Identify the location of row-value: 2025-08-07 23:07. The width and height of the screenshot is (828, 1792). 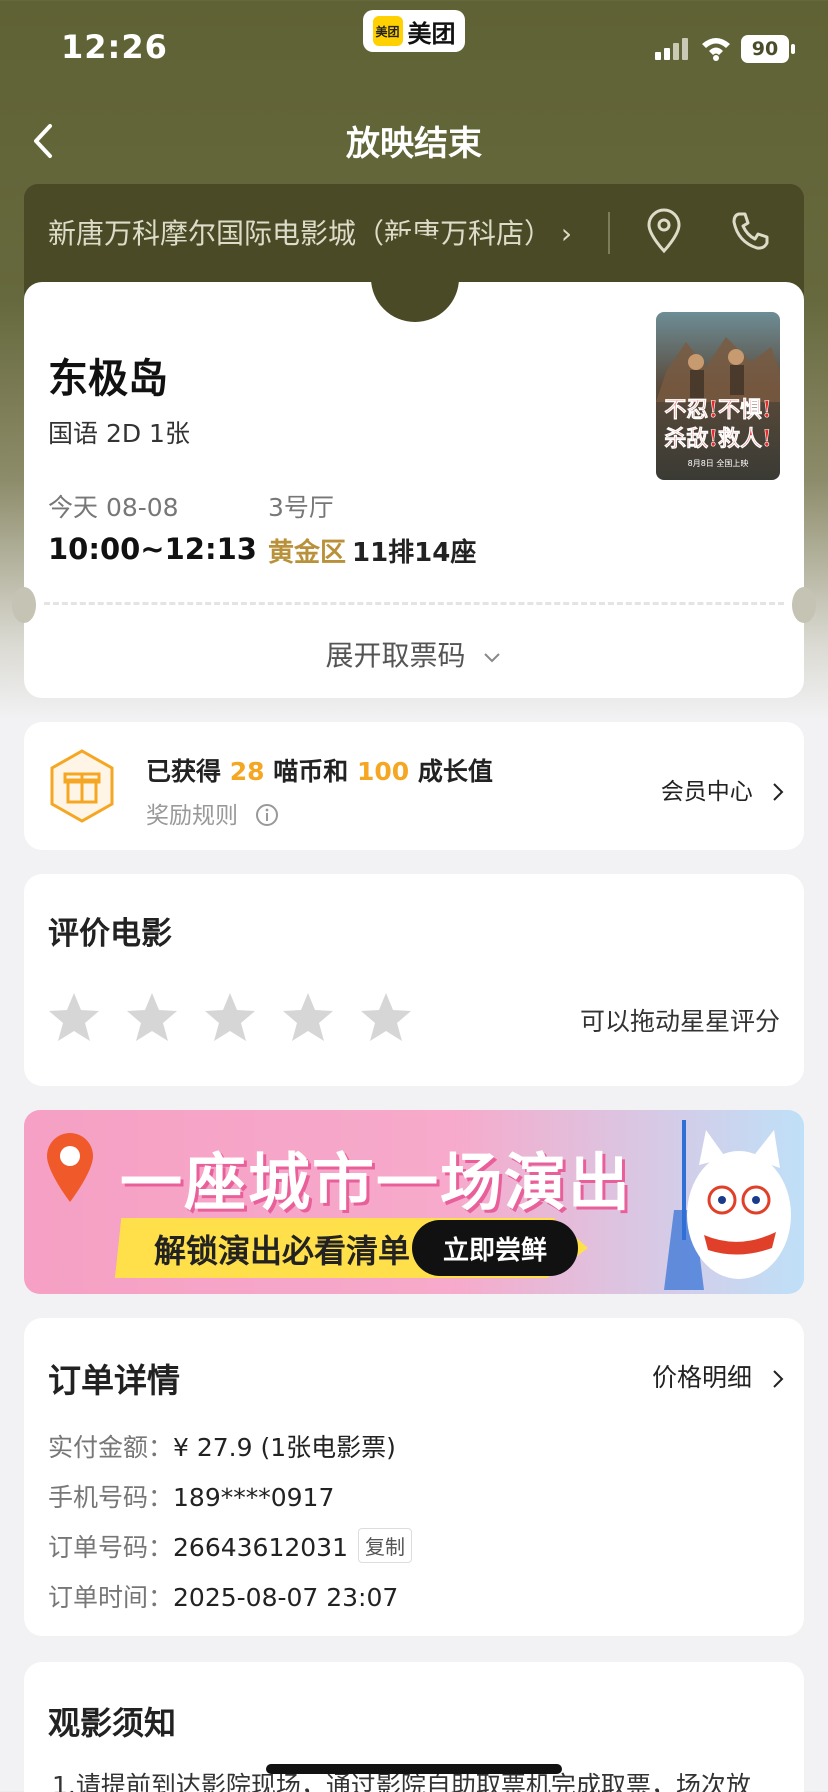
(286, 1597).